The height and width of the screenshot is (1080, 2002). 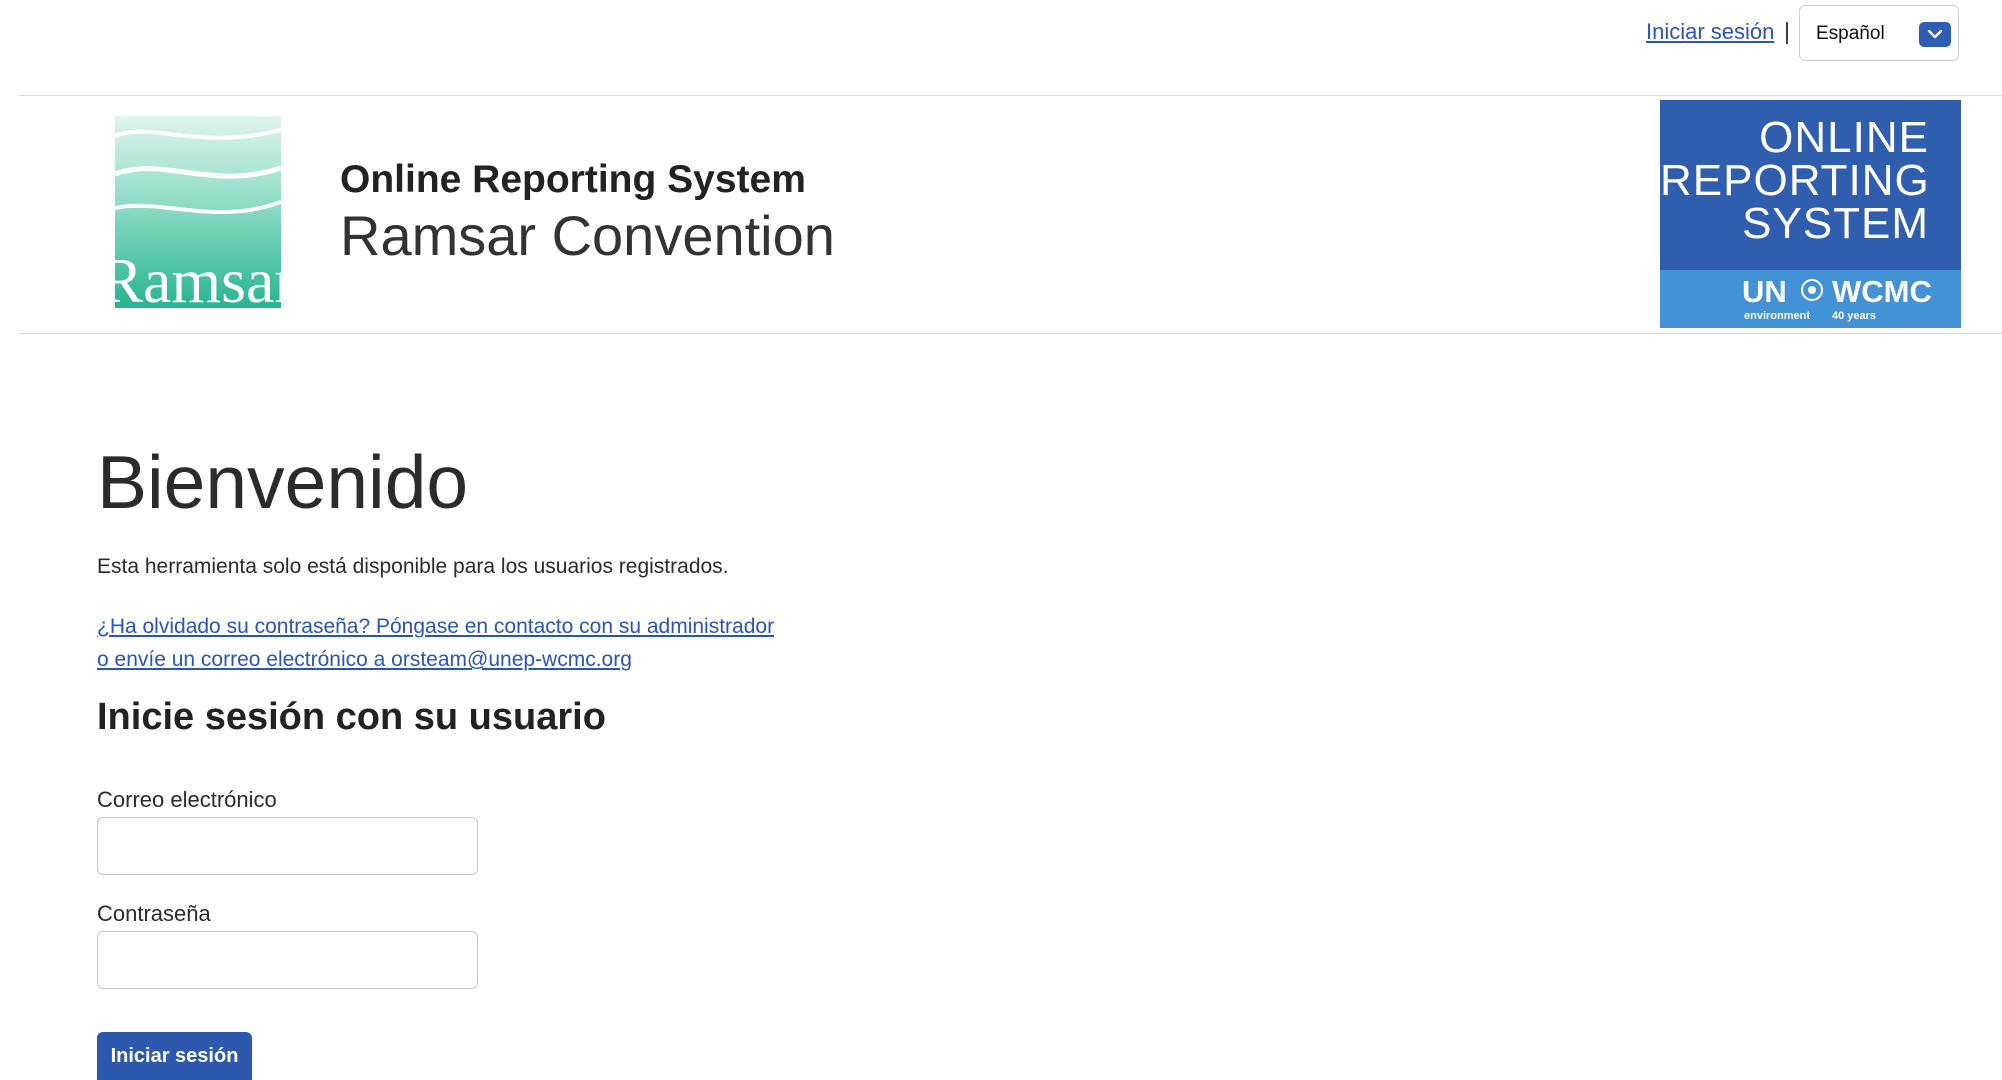 What do you see at coordinates (198, 276) in the screenshot?
I see `ramsar-logo-text: Ramsar` at bounding box center [198, 276].